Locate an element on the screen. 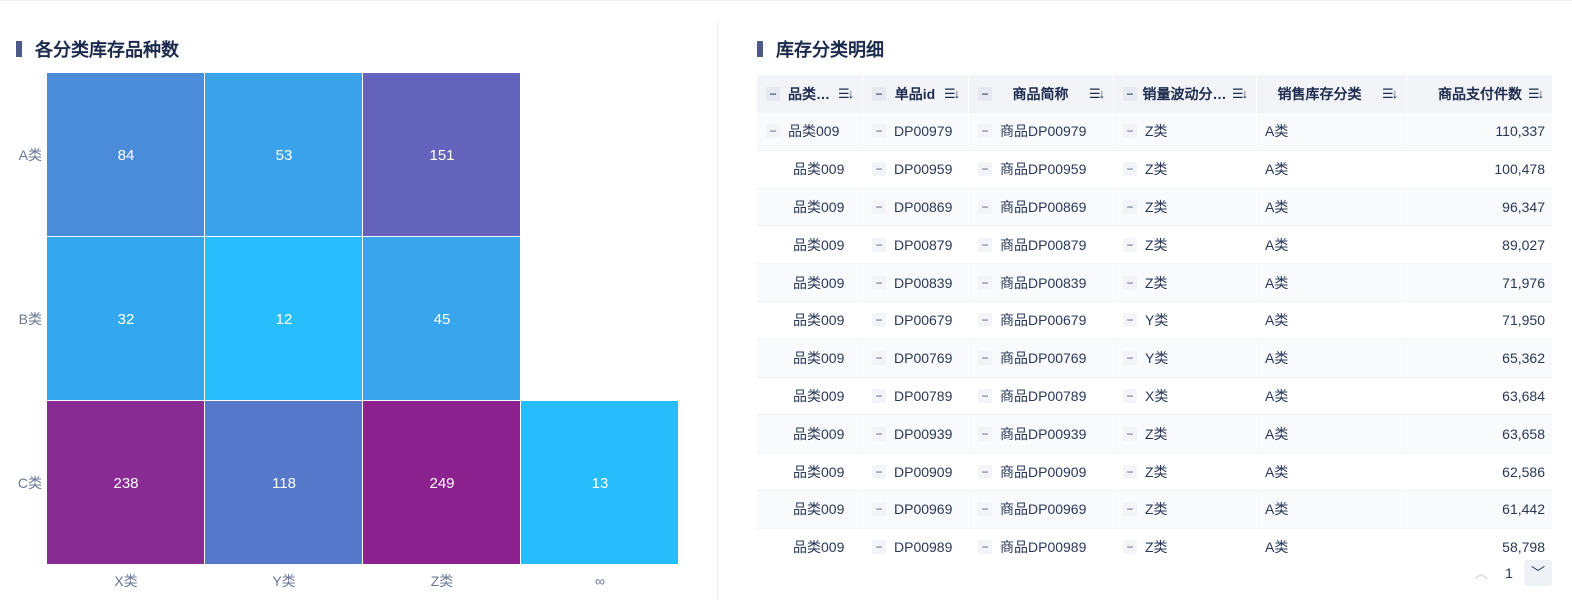 This screenshot has height=600, width=1572. cell-text: Z类 is located at coordinates (1156, 169).